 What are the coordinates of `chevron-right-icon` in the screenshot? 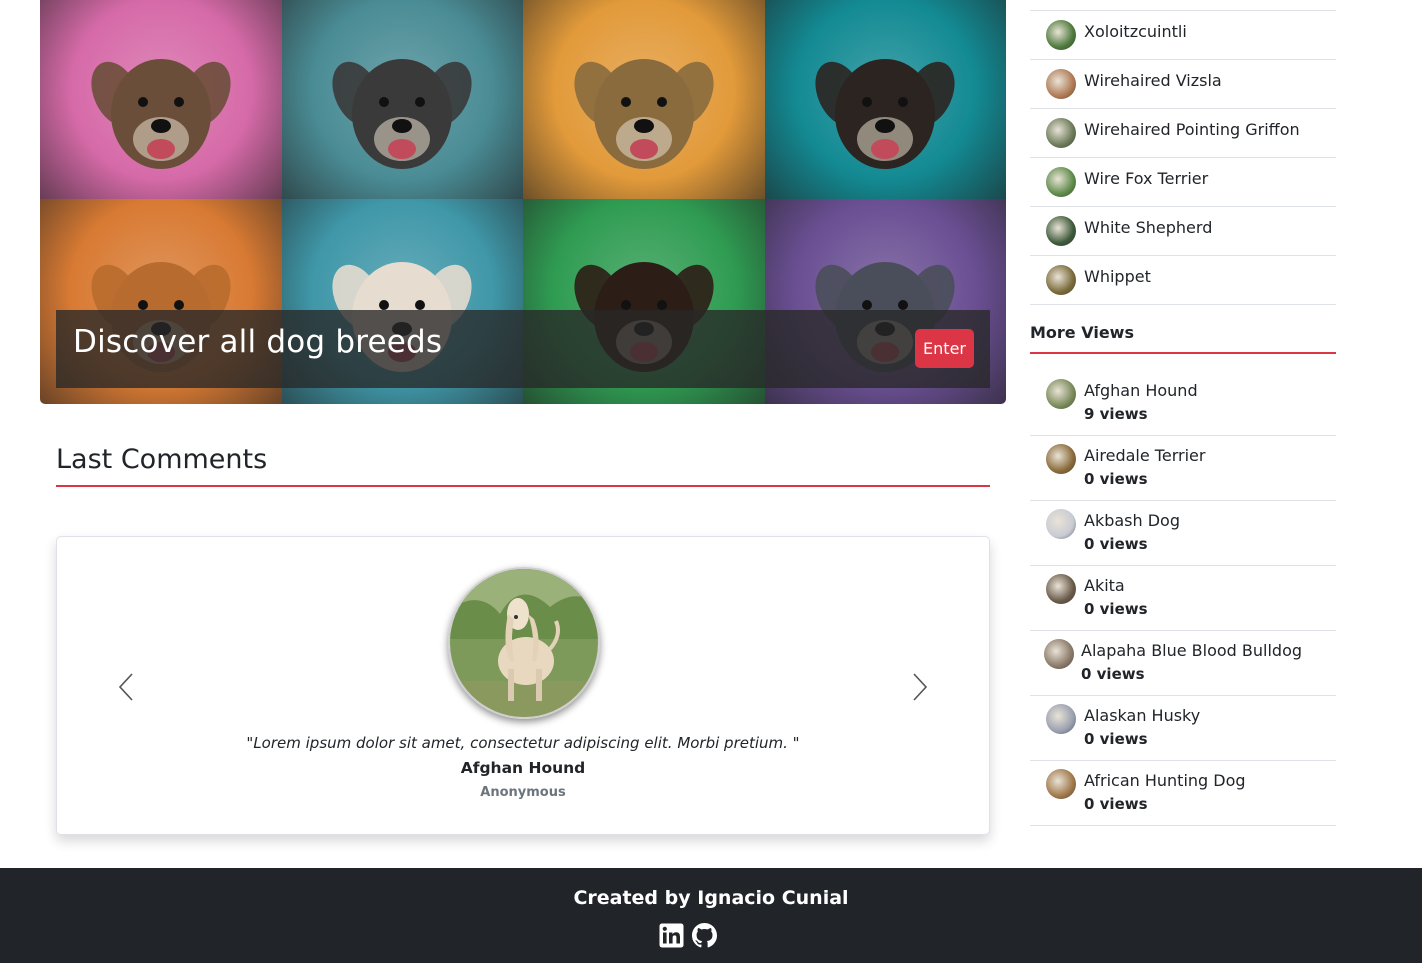 It's located at (920, 687).